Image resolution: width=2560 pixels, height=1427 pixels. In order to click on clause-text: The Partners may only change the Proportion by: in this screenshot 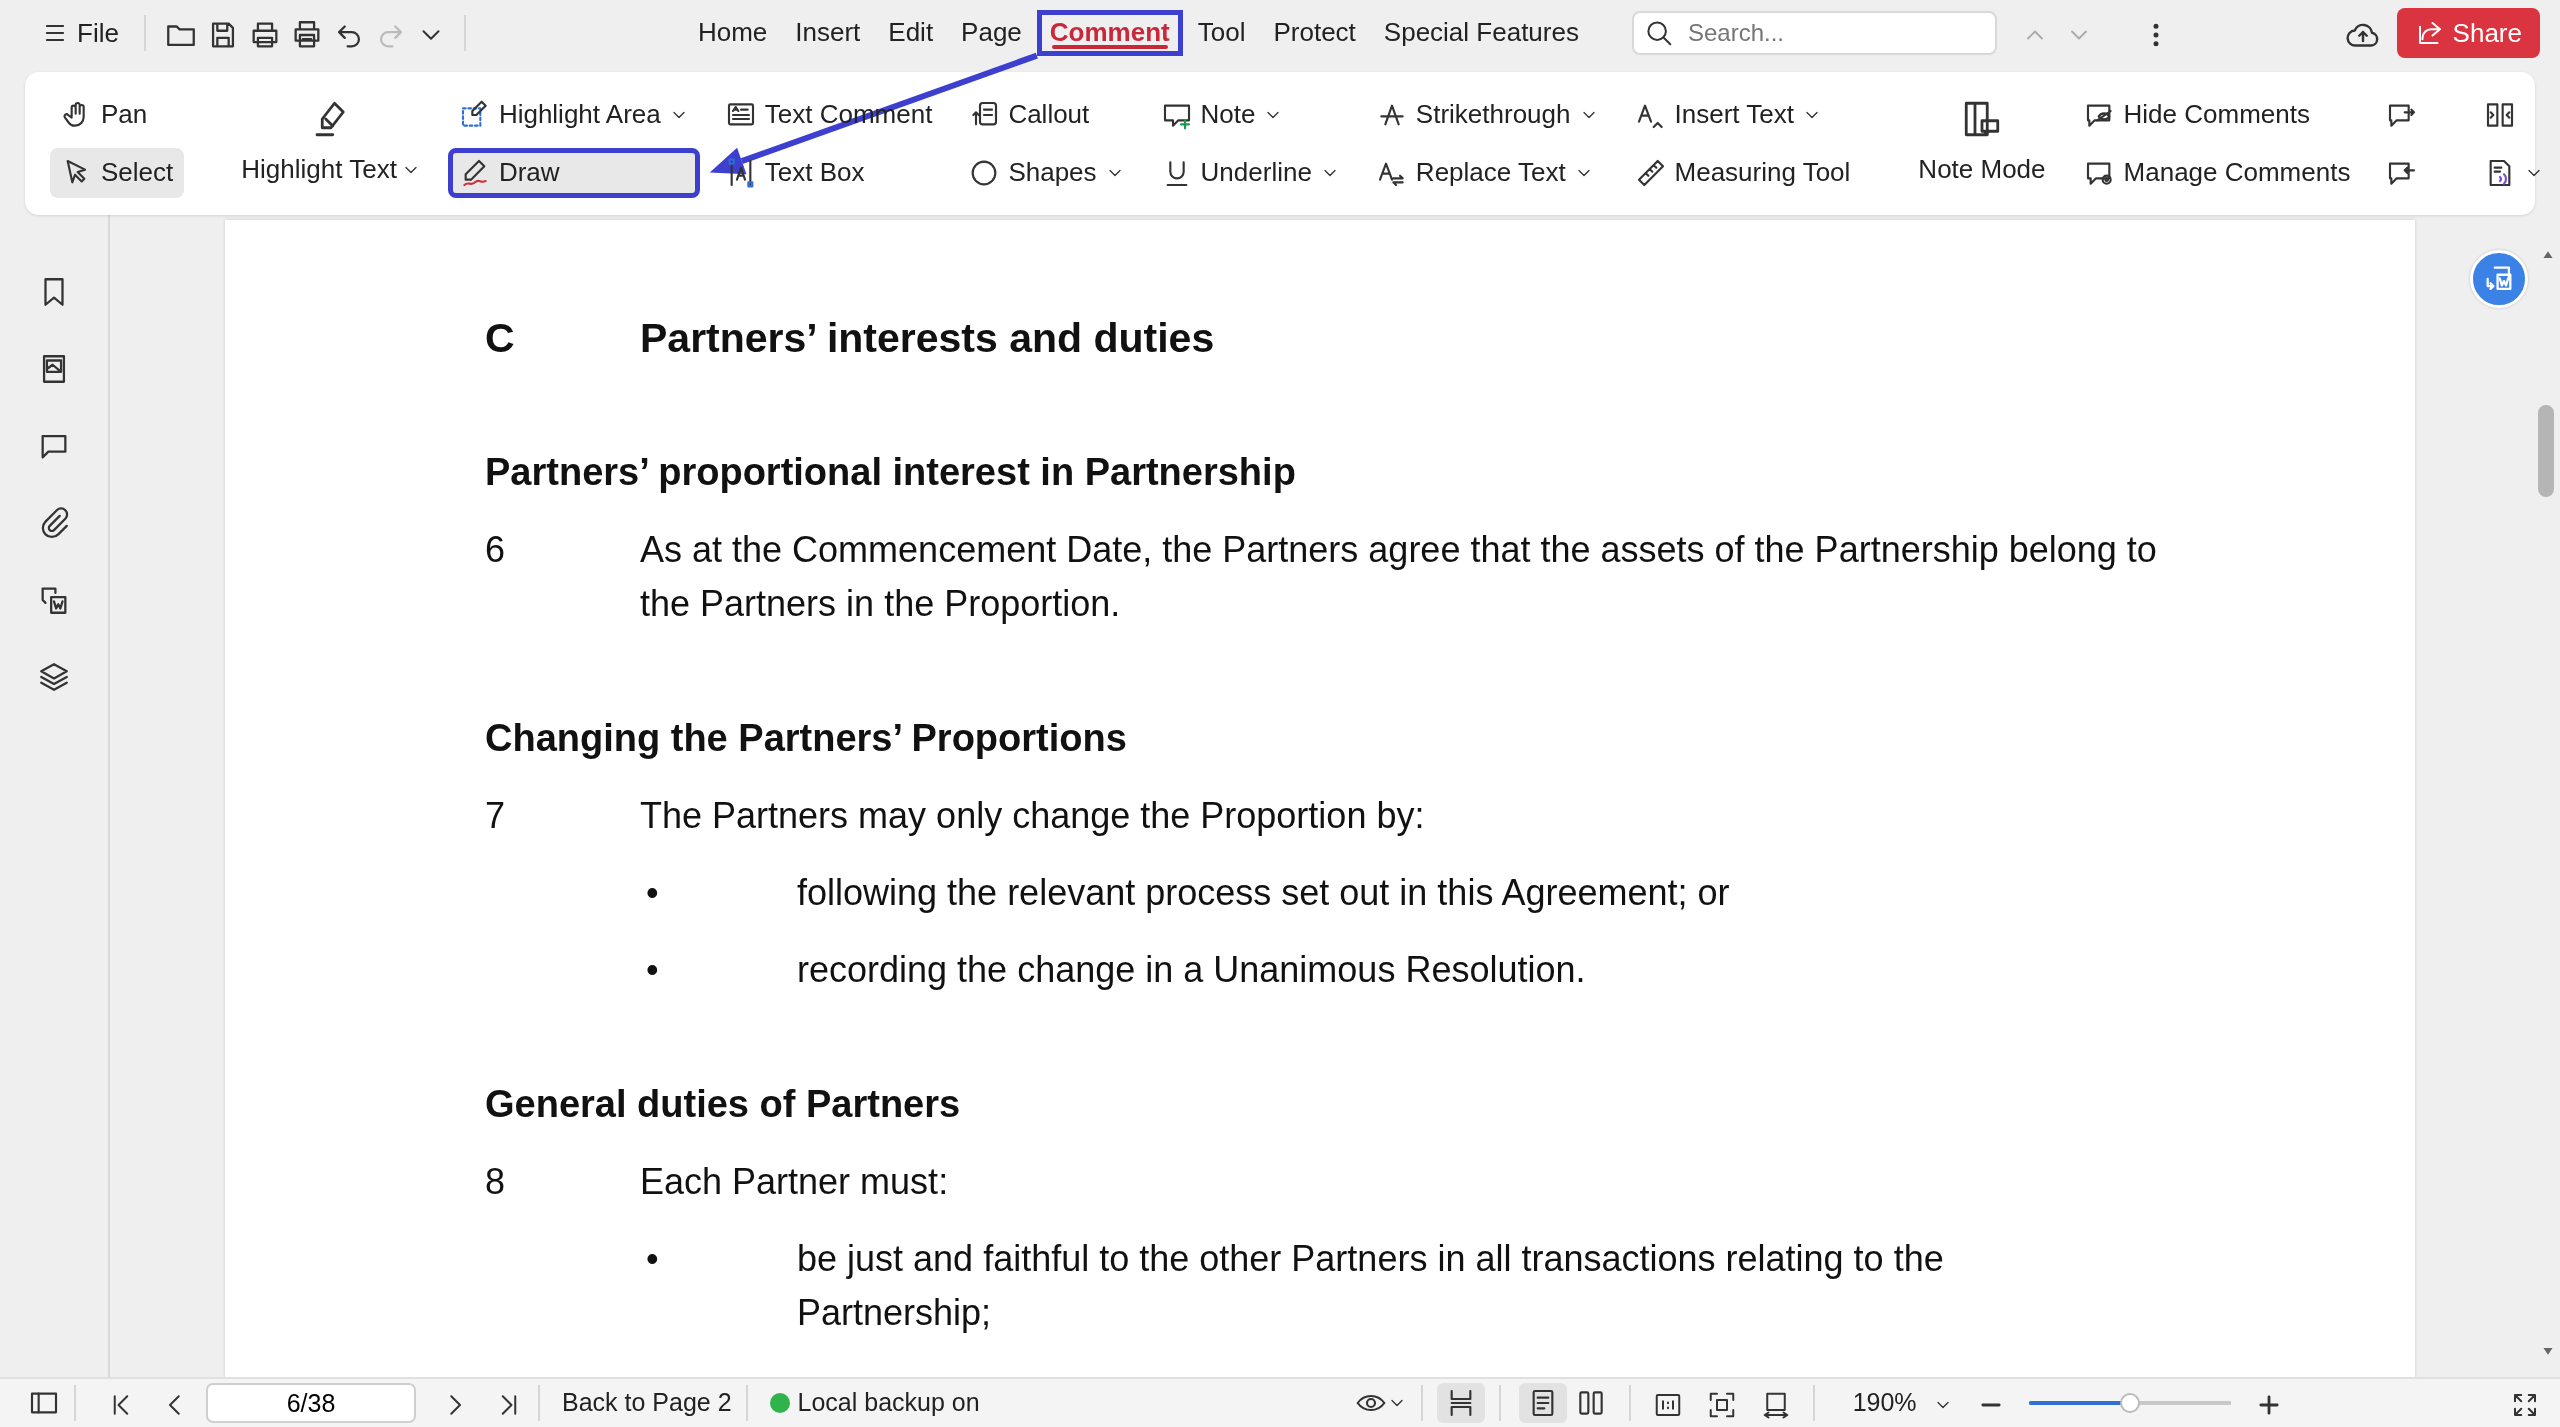, I will do `click(1033, 816)`.